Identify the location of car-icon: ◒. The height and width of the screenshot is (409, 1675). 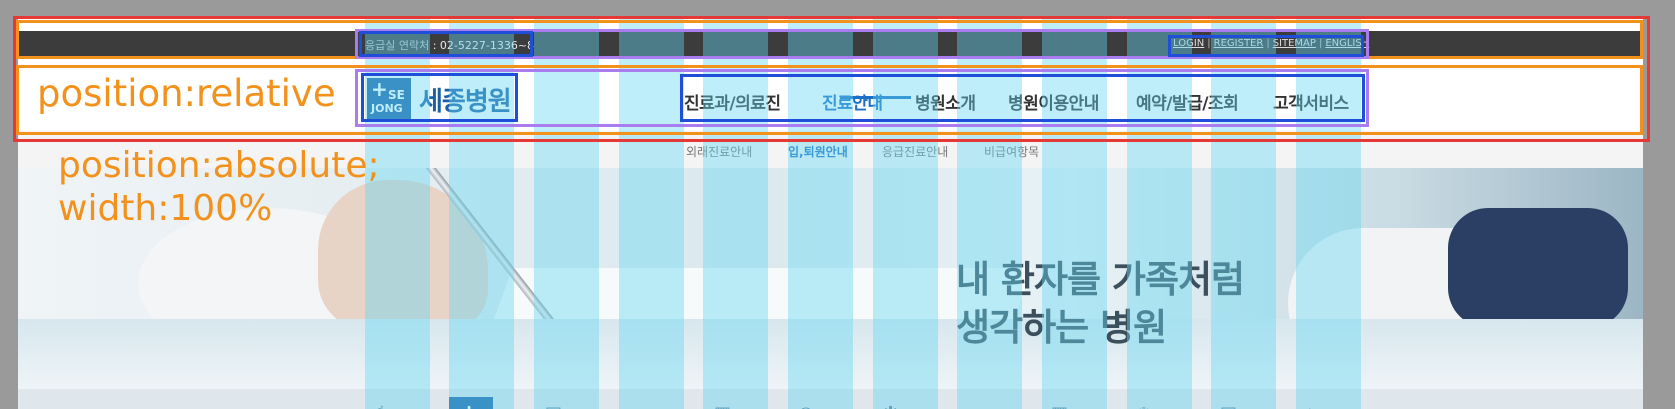
(808, 403).